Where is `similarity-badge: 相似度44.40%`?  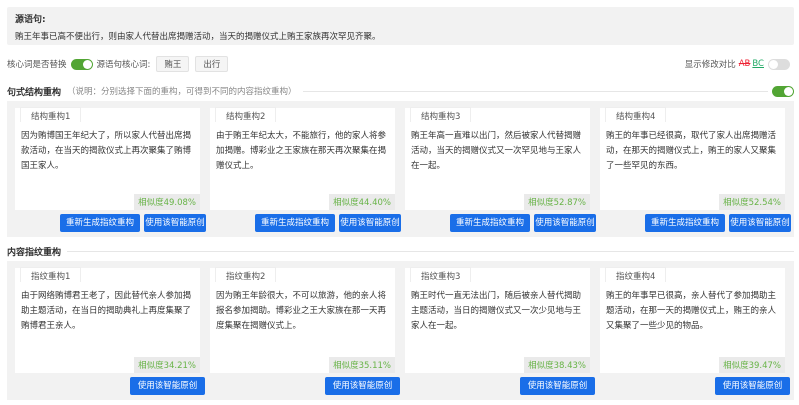
similarity-badge: 相似度44.40% is located at coordinates (362, 202).